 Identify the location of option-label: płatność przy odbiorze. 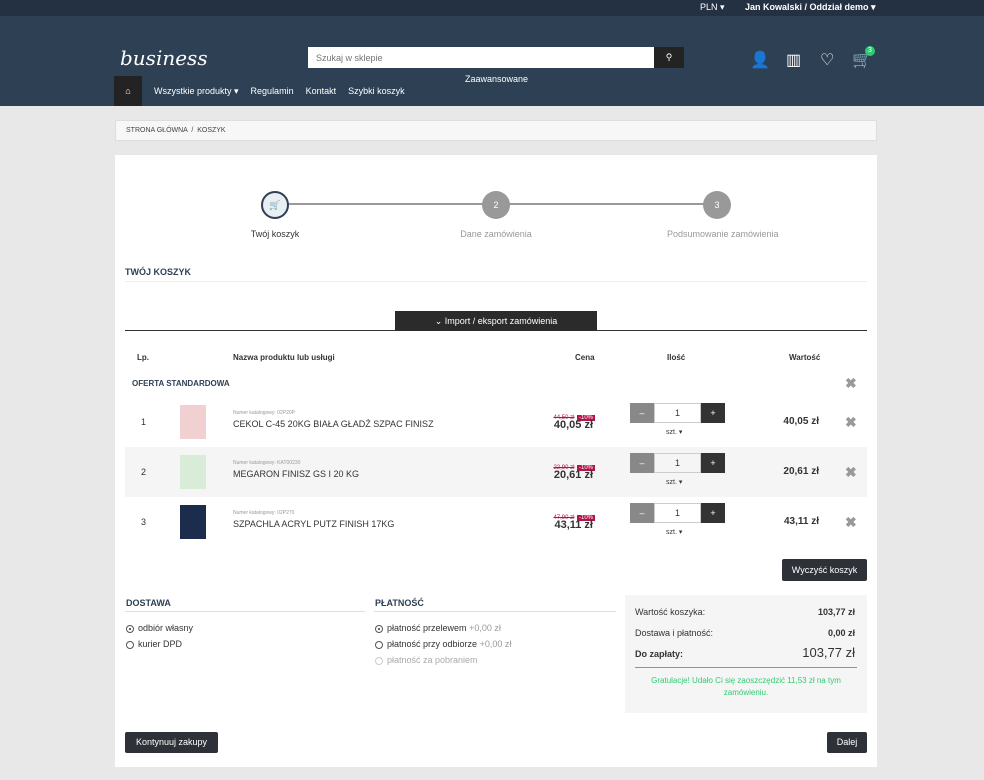
(432, 644).